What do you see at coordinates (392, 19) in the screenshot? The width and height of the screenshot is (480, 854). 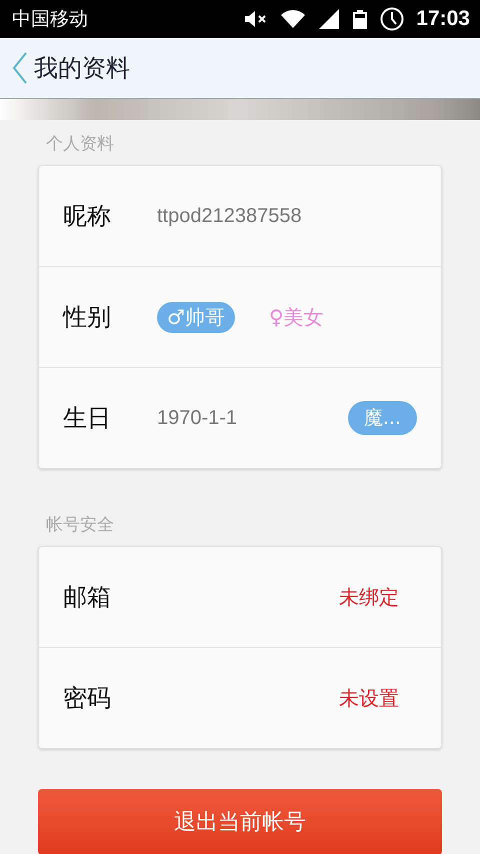 I see `clock-icon` at bounding box center [392, 19].